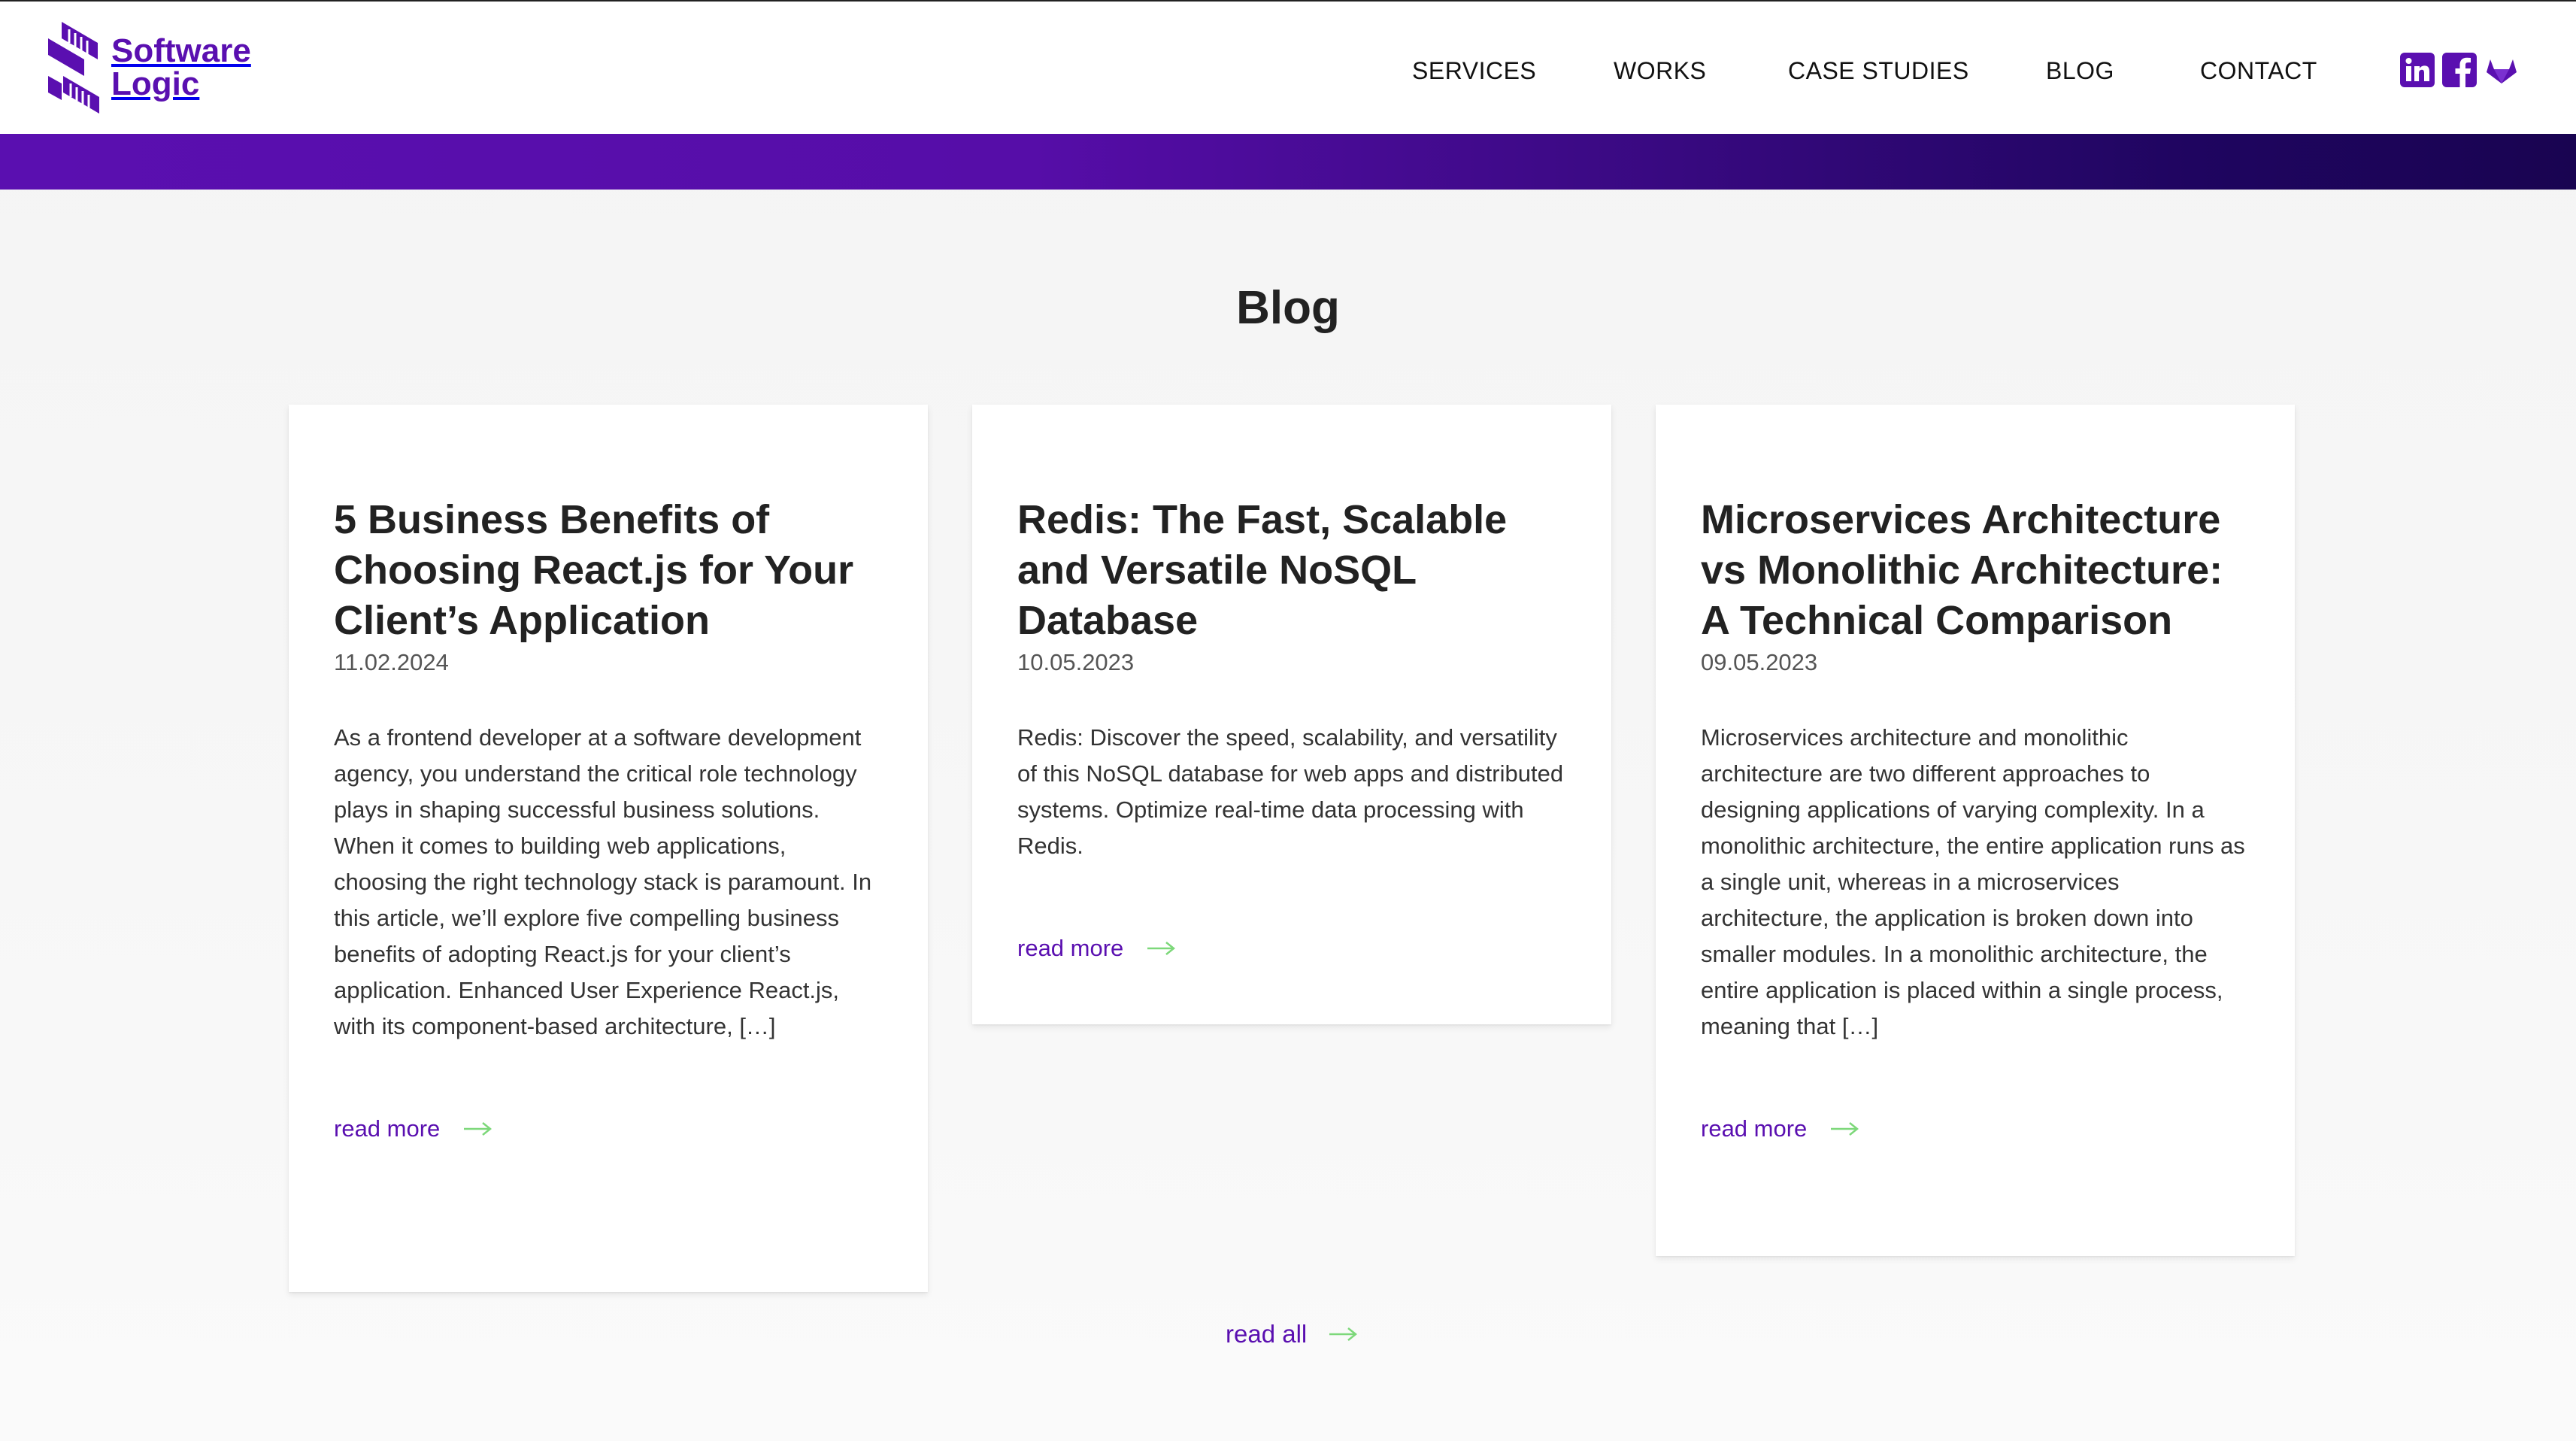  I want to click on read-all-link: read all, so click(1292, 1334).